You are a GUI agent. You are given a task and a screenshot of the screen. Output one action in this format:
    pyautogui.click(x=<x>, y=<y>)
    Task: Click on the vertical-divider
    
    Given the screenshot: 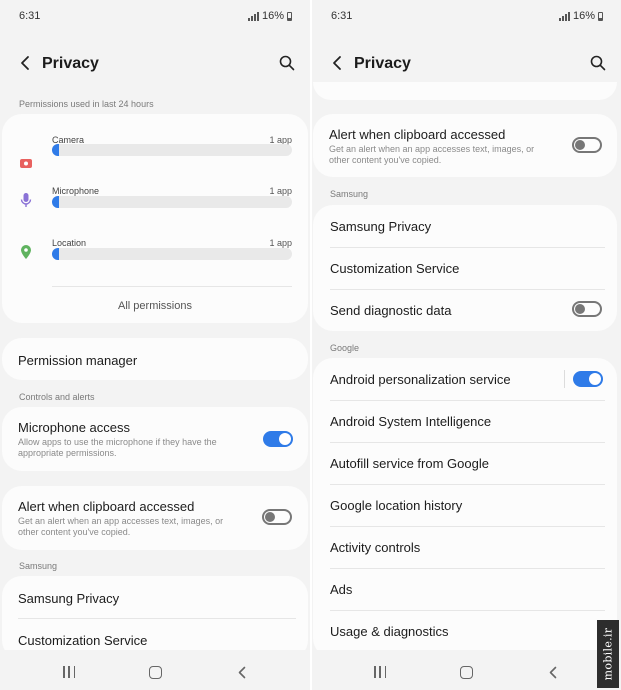 What is the action you would take?
    pyautogui.click(x=564, y=379)
    